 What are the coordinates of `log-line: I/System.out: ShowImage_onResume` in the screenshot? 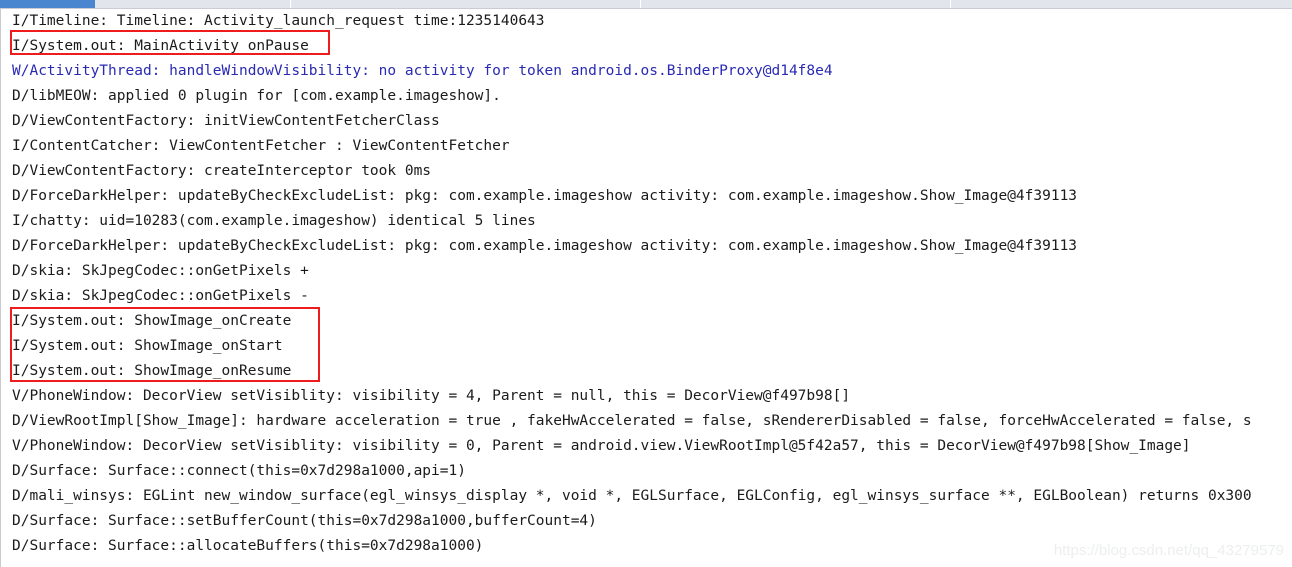 It's located at (652, 371).